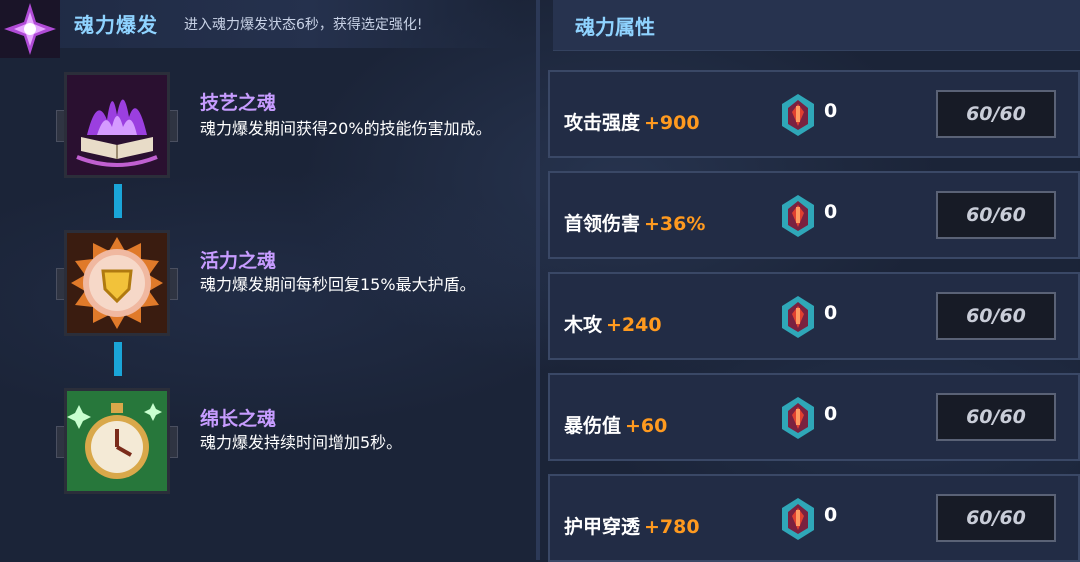 The height and width of the screenshot is (562, 1080). Describe the element at coordinates (616, 426) in the screenshot. I see `attribute-label: 暴伤值 +60` at that location.